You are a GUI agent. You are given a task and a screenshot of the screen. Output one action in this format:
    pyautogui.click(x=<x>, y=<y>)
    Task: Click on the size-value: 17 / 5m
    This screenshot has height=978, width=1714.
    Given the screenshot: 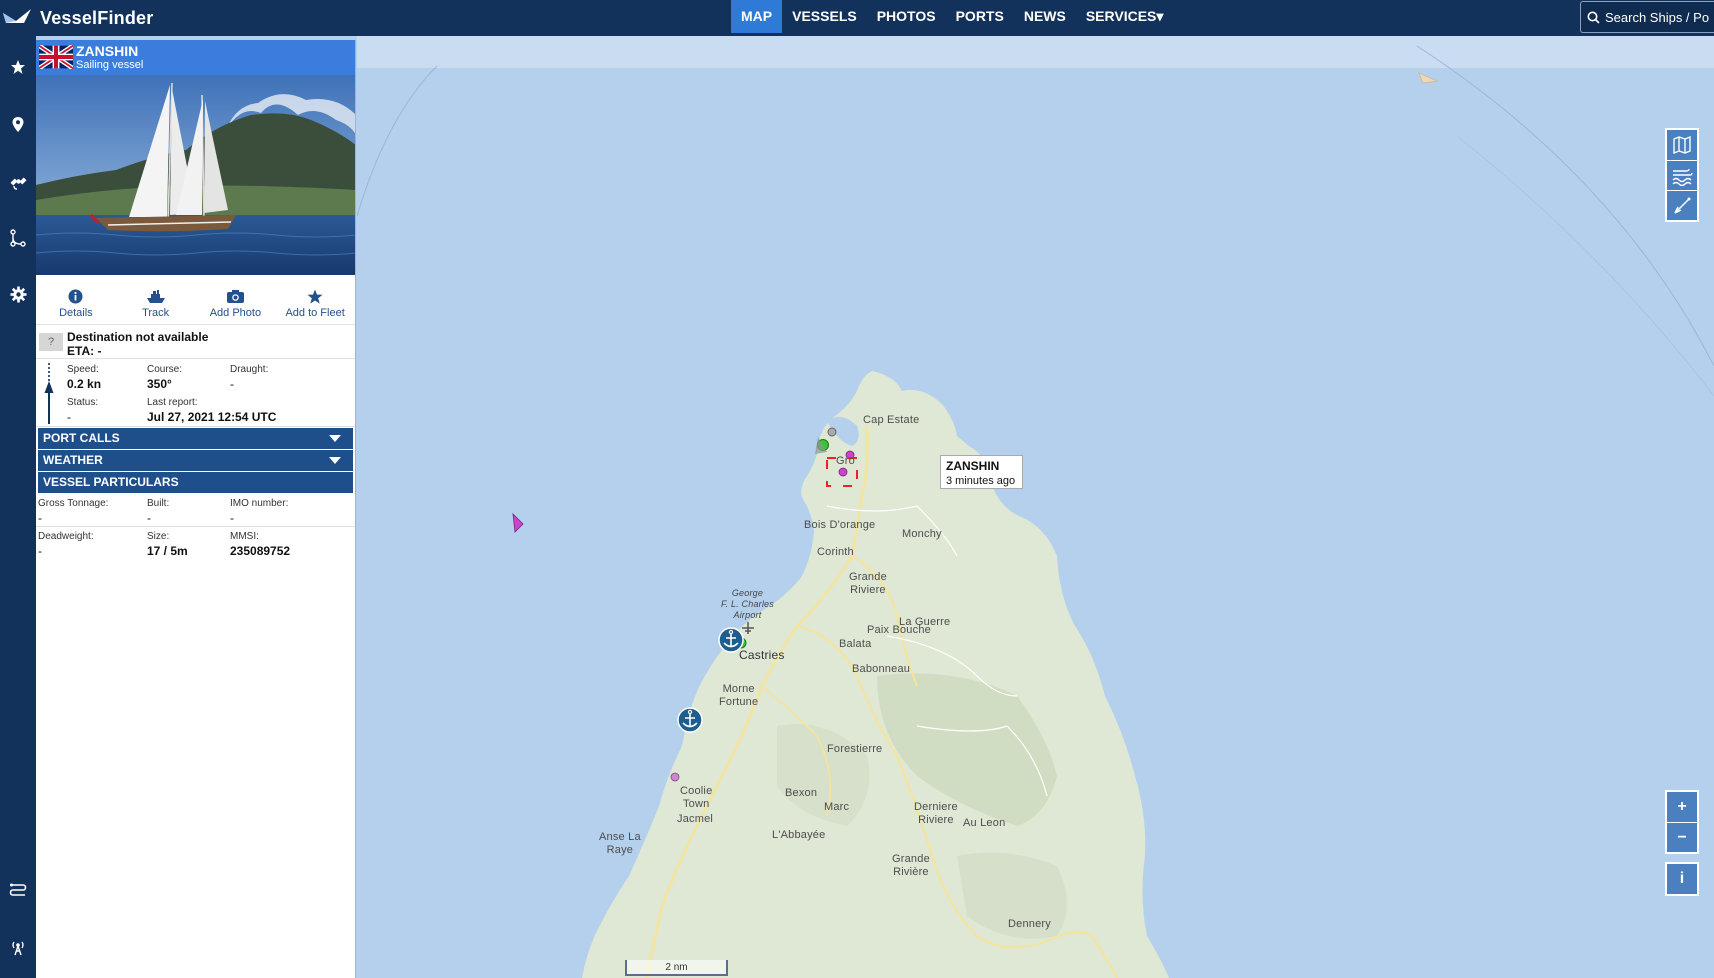 What is the action you would take?
    pyautogui.click(x=167, y=551)
    